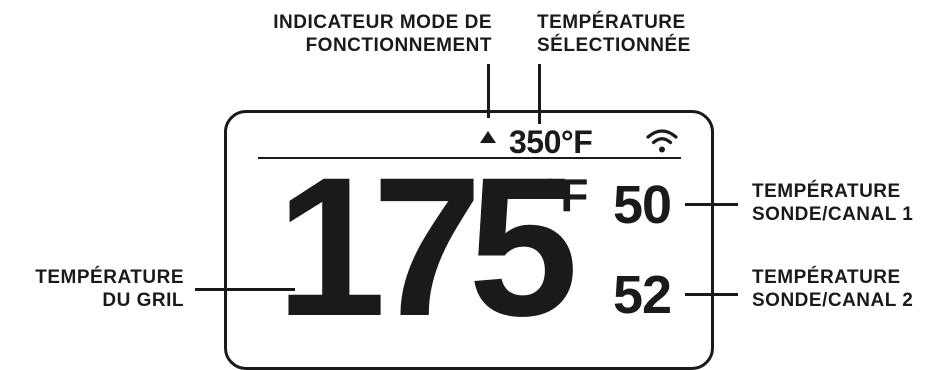  I want to click on callout-grill-temperature: TEMPÉRATURE DU GRIL, so click(109, 289).